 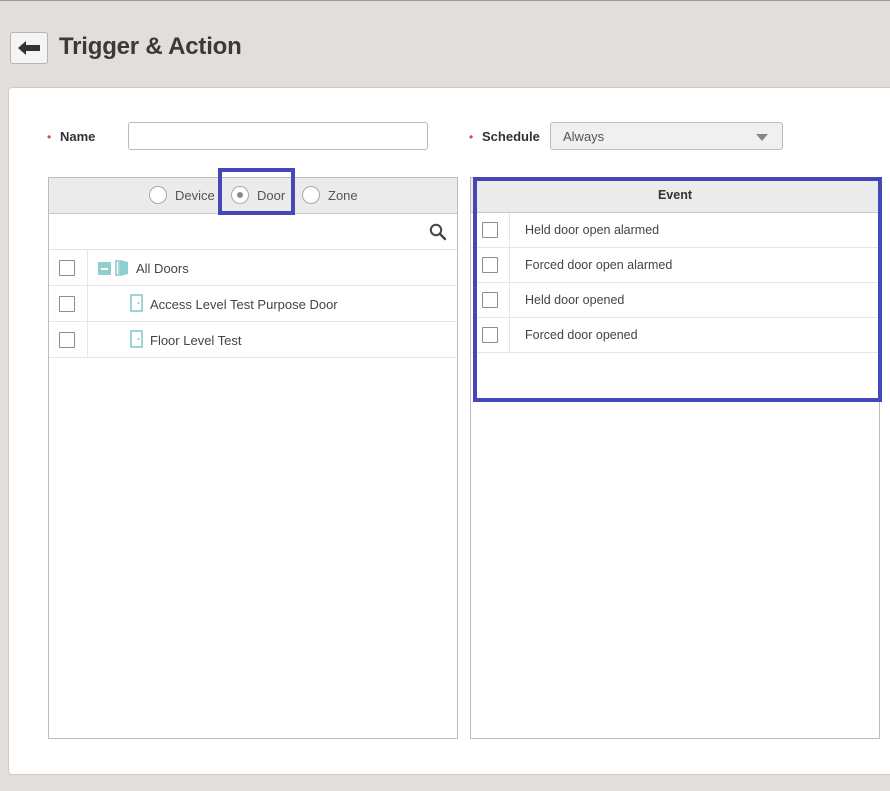 What do you see at coordinates (666, 136) in the screenshot?
I see `schedule-select: Always` at bounding box center [666, 136].